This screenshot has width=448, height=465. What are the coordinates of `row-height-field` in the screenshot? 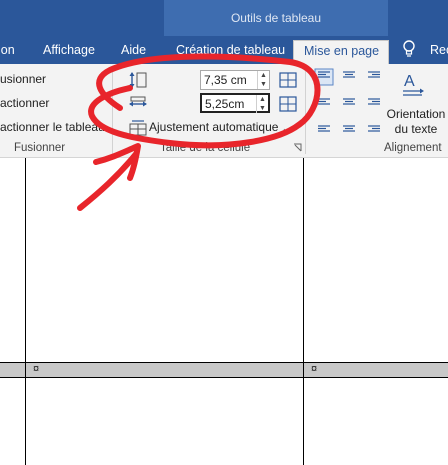 It's located at (229, 80).